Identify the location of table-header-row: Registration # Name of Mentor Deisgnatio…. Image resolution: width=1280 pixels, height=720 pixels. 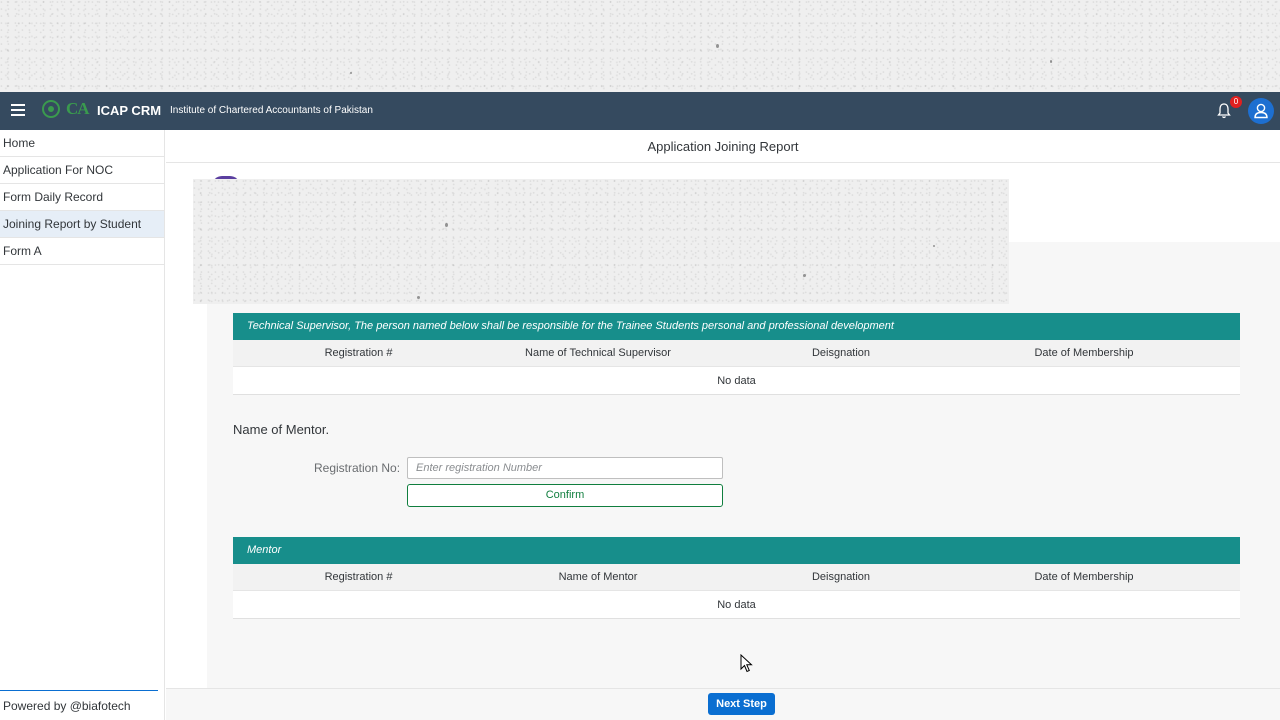
(736, 577).